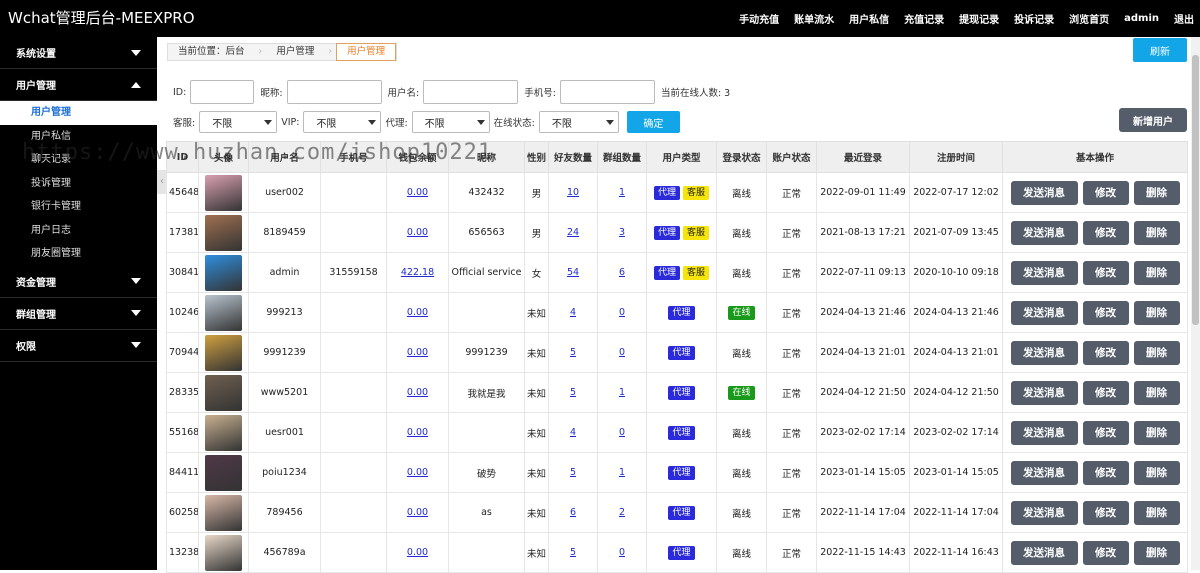  I want to click on sidebar-item-chat-records: 聊天记录, so click(78, 160).